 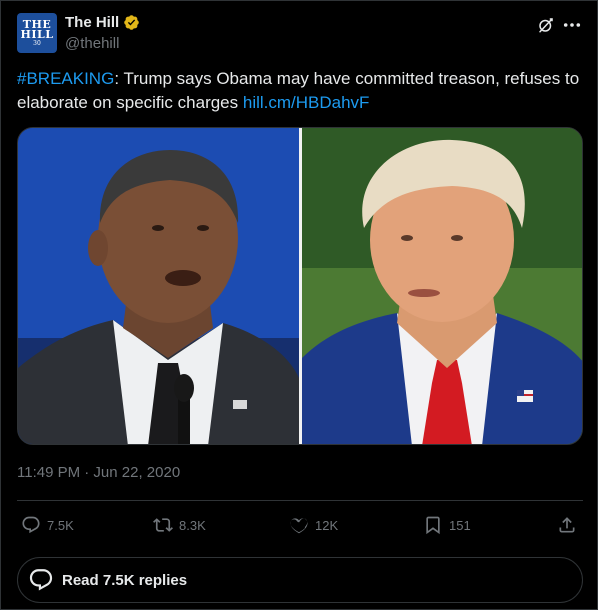 I want to click on action-bar: 7.5K 8.3K 12K 151, so click(x=300, y=525).